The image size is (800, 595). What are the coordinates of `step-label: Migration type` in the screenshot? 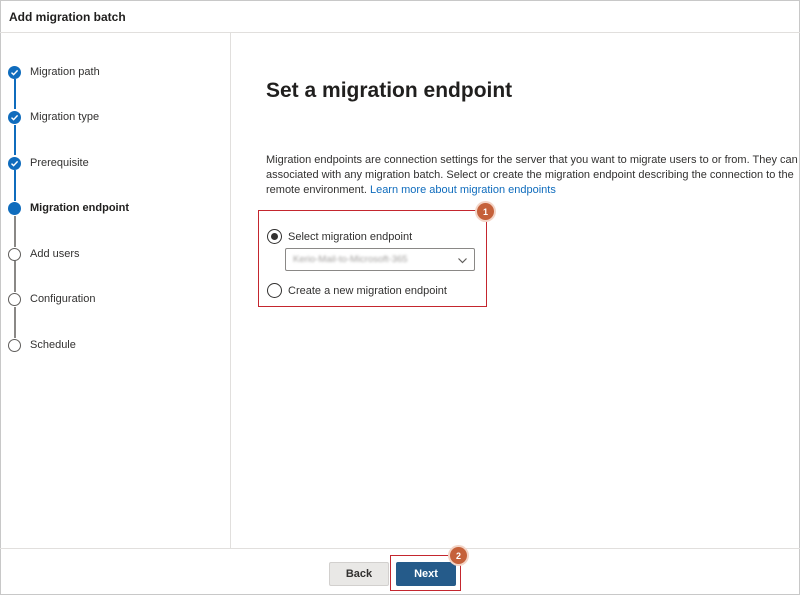 It's located at (65, 117).